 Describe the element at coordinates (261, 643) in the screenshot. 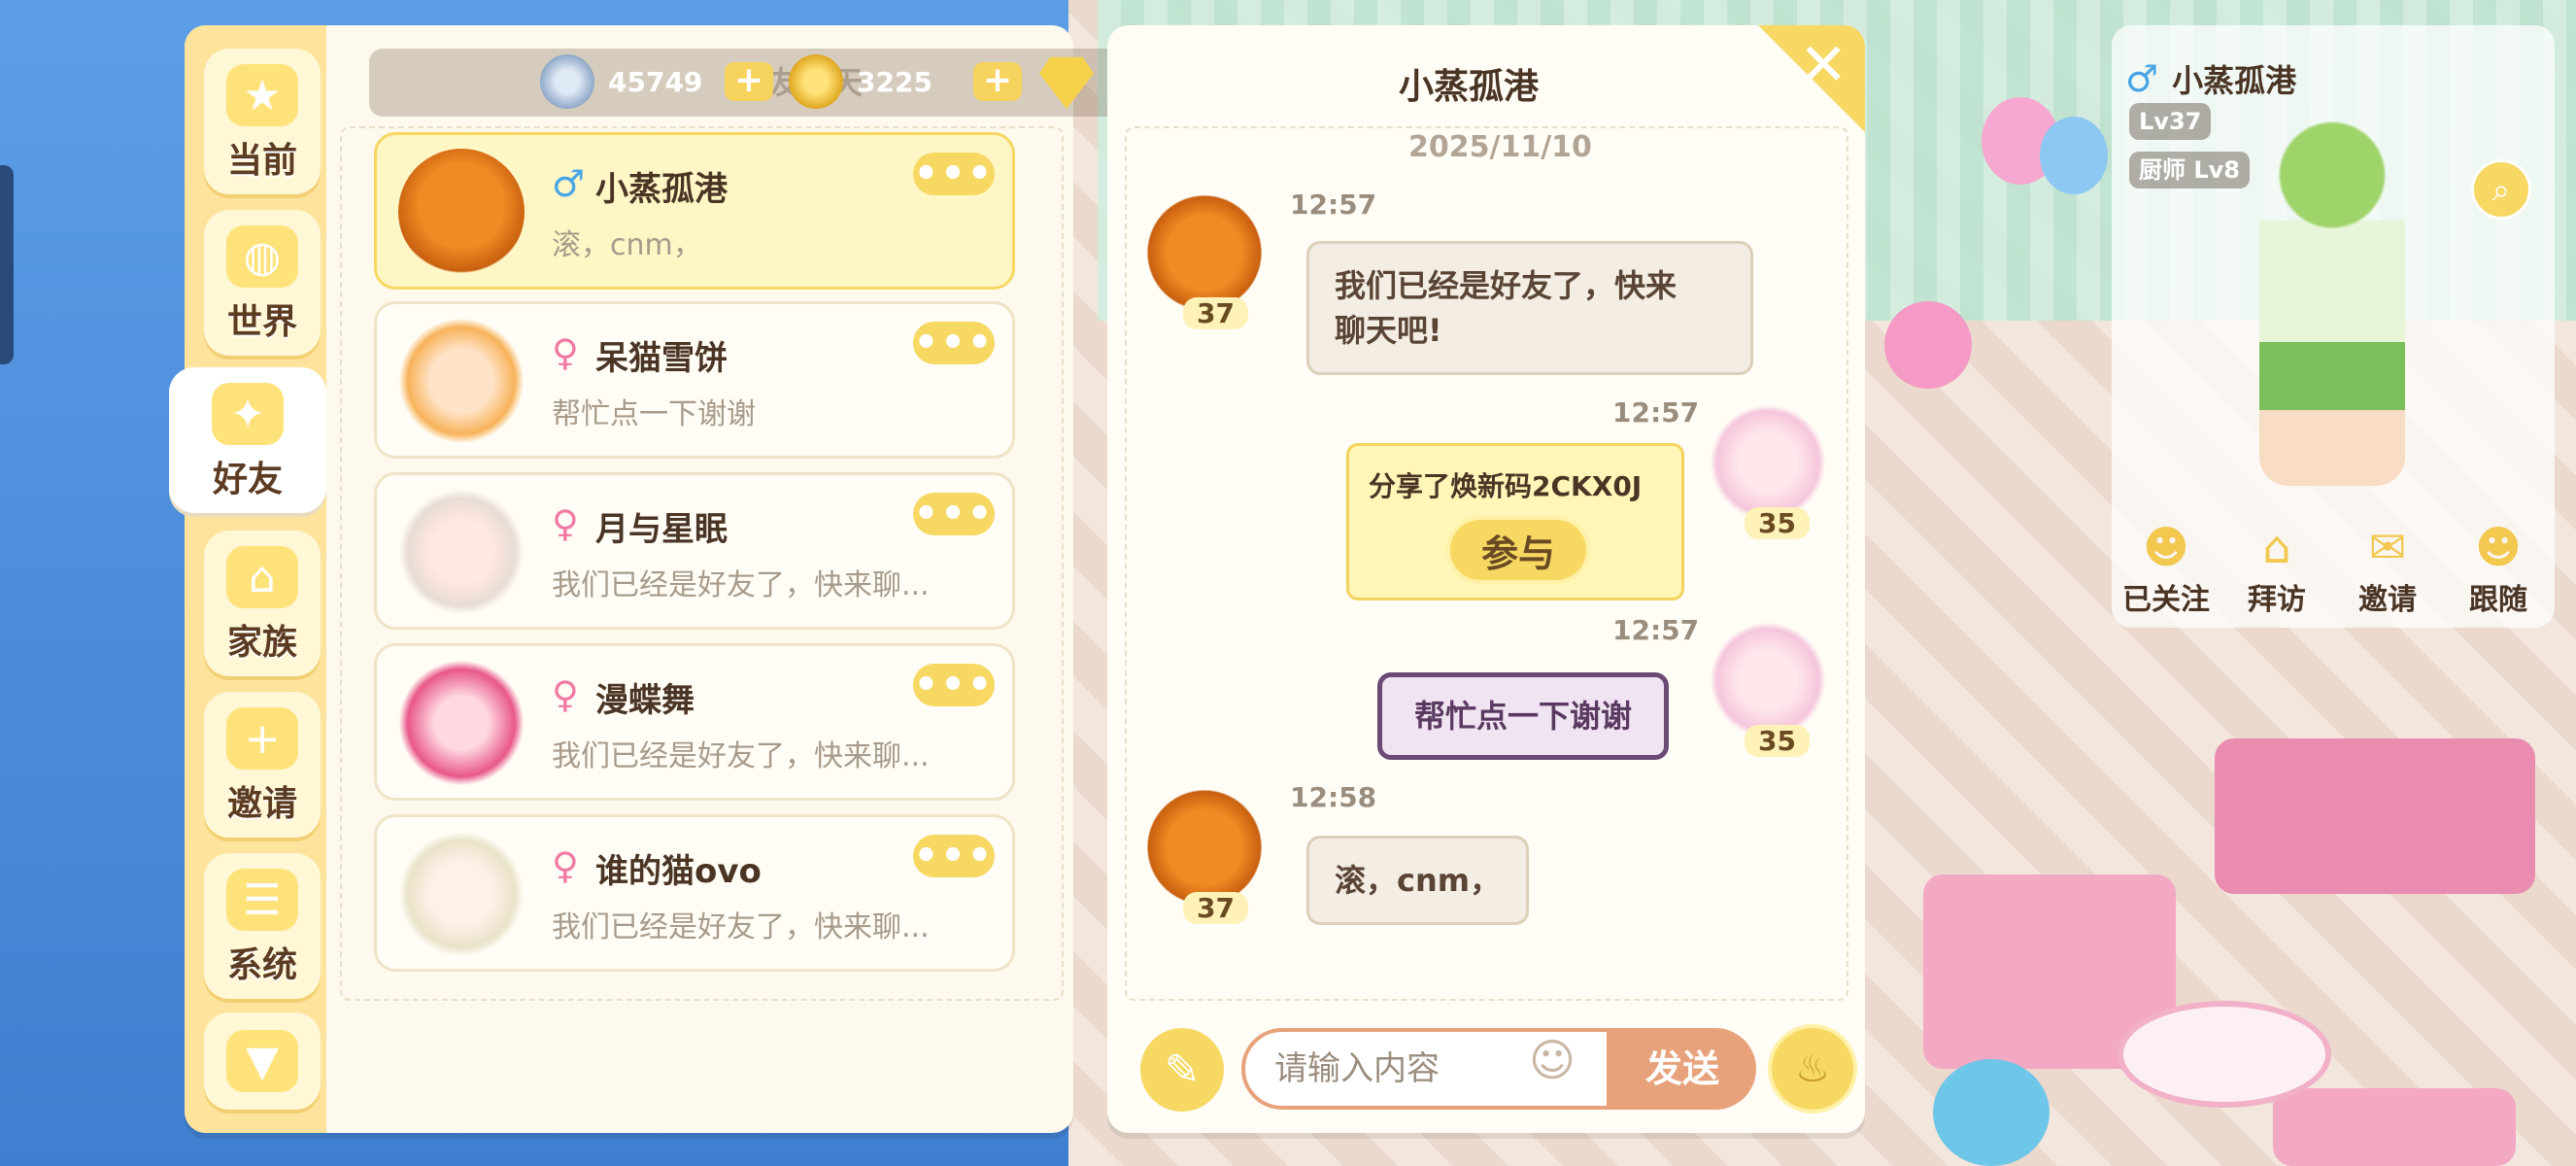

I see `sidebar-item-label: 家族` at that location.